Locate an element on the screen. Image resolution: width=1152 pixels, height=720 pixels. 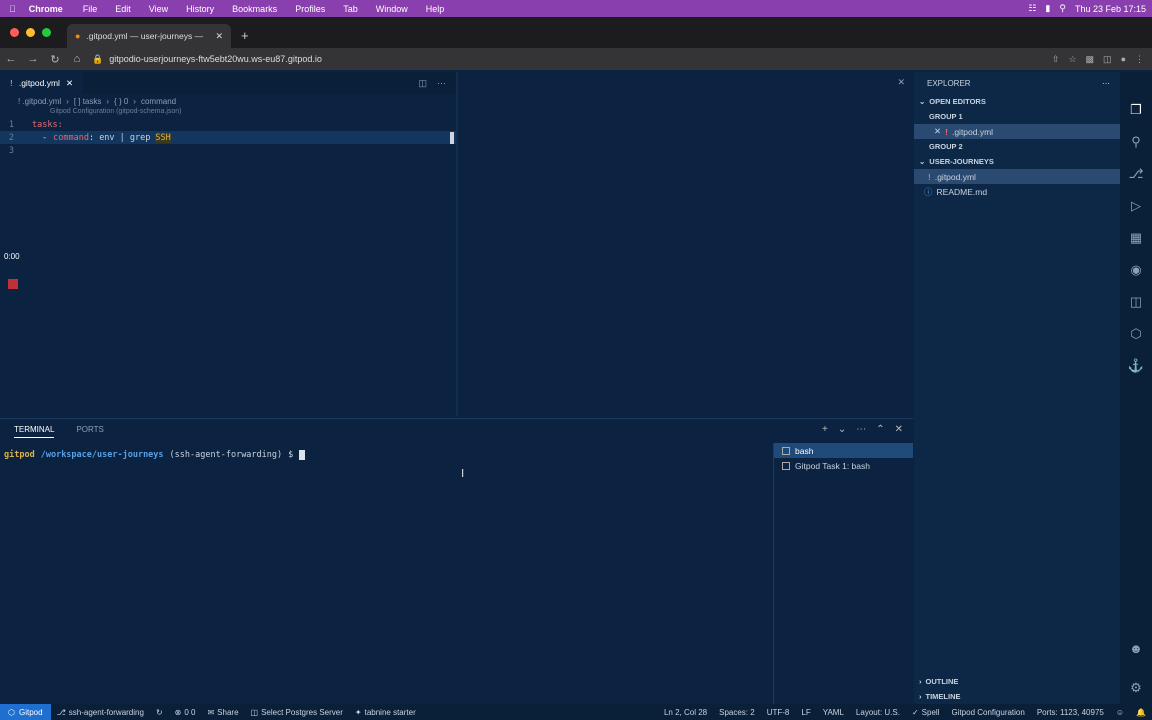
section-timeline: › TIMELINE is located at coordinates (1017, 696).